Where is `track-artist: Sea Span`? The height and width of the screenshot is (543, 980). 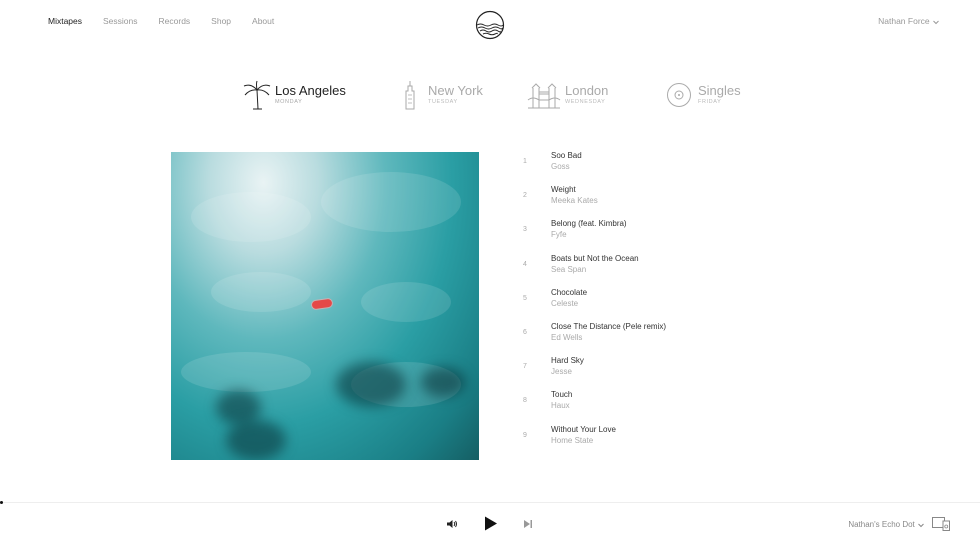
track-artist: Sea Span is located at coordinates (569, 269).